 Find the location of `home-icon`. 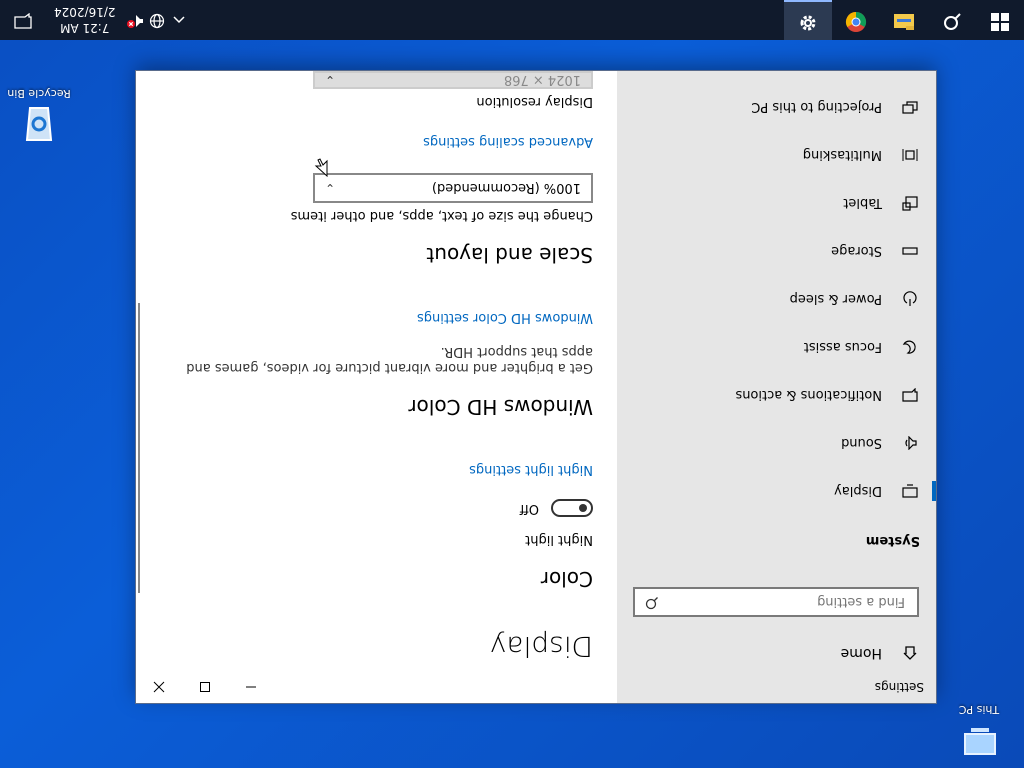

home-icon is located at coordinates (910, 653).